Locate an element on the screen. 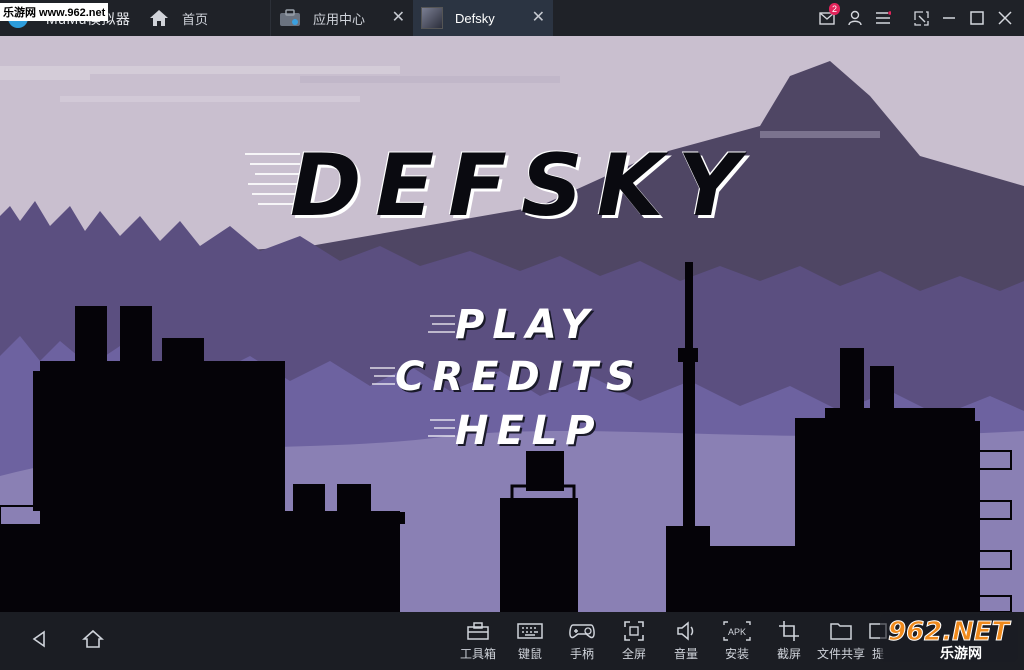 The height and width of the screenshot is (670, 1024). menu-icon is located at coordinates (883, 18).